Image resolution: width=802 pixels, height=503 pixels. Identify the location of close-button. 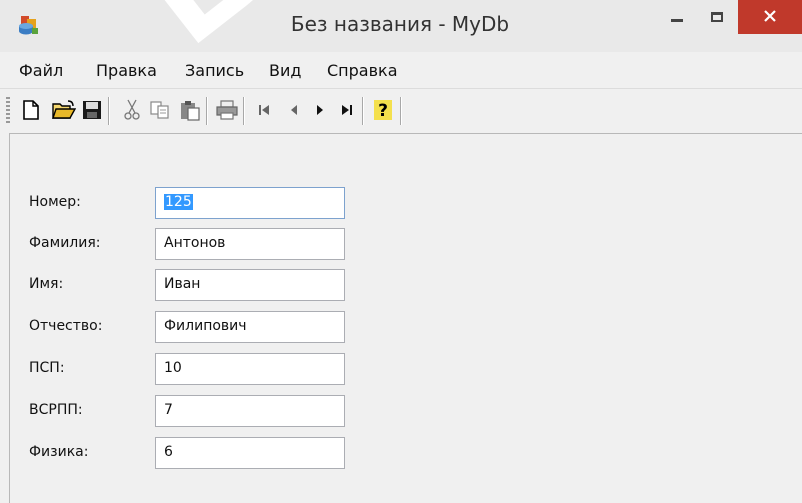
(770, 17).